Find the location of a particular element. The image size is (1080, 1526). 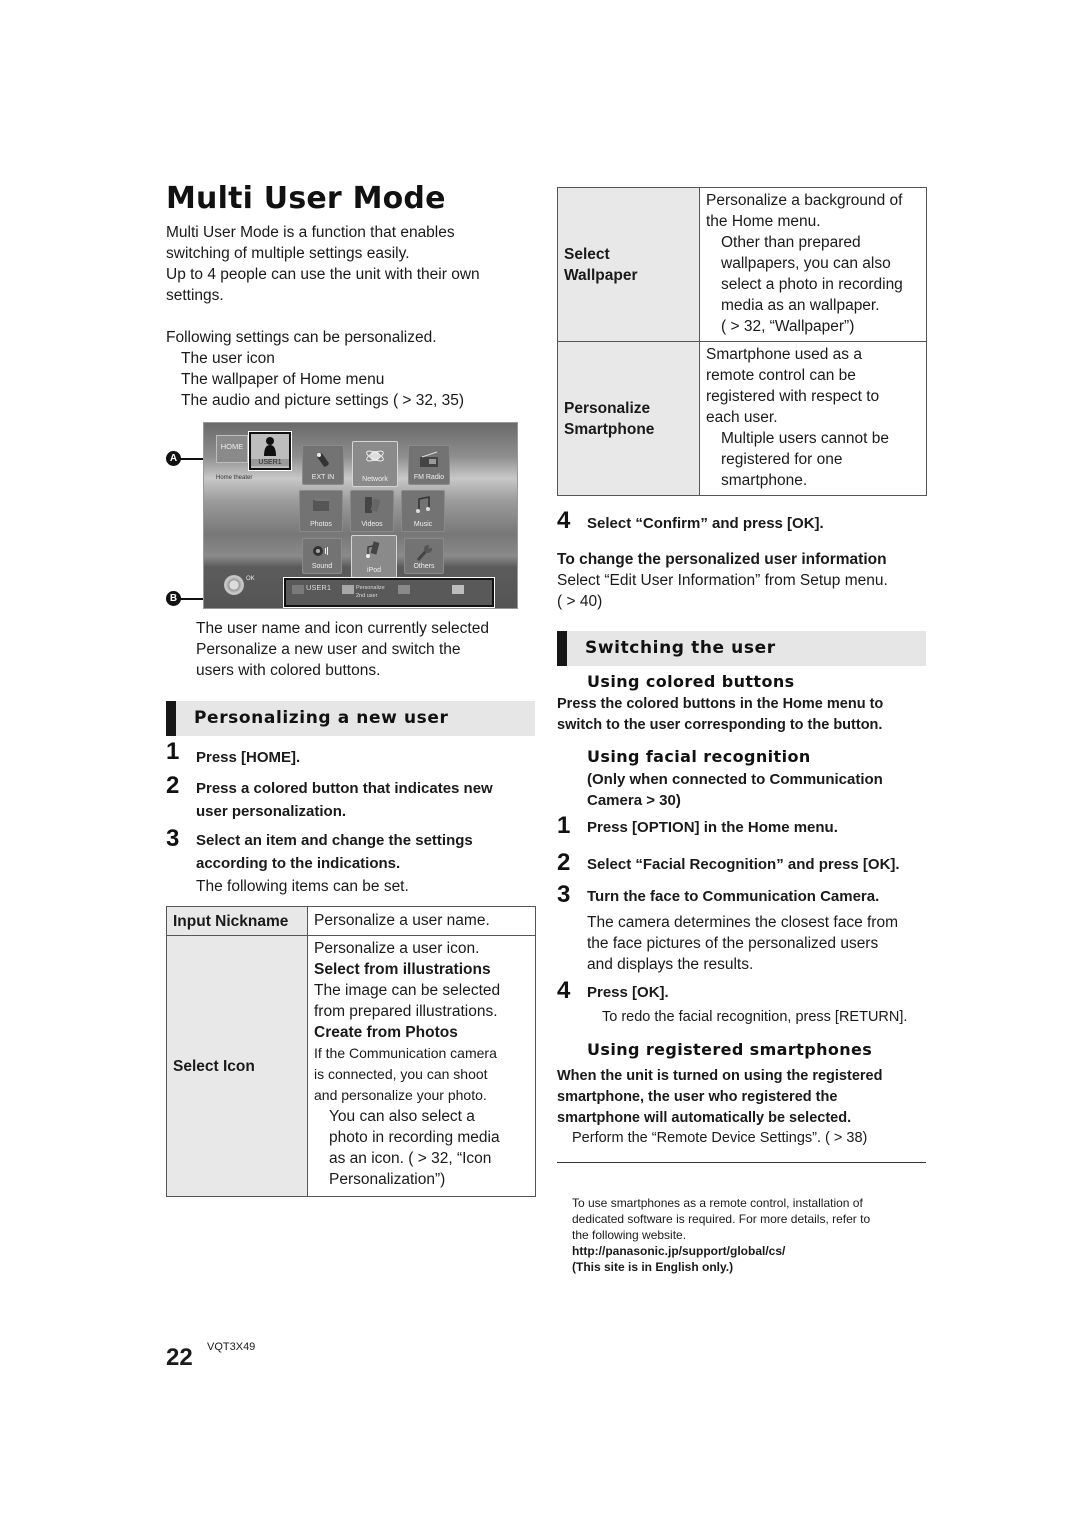

callout-a-badge: A is located at coordinates (173, 458).